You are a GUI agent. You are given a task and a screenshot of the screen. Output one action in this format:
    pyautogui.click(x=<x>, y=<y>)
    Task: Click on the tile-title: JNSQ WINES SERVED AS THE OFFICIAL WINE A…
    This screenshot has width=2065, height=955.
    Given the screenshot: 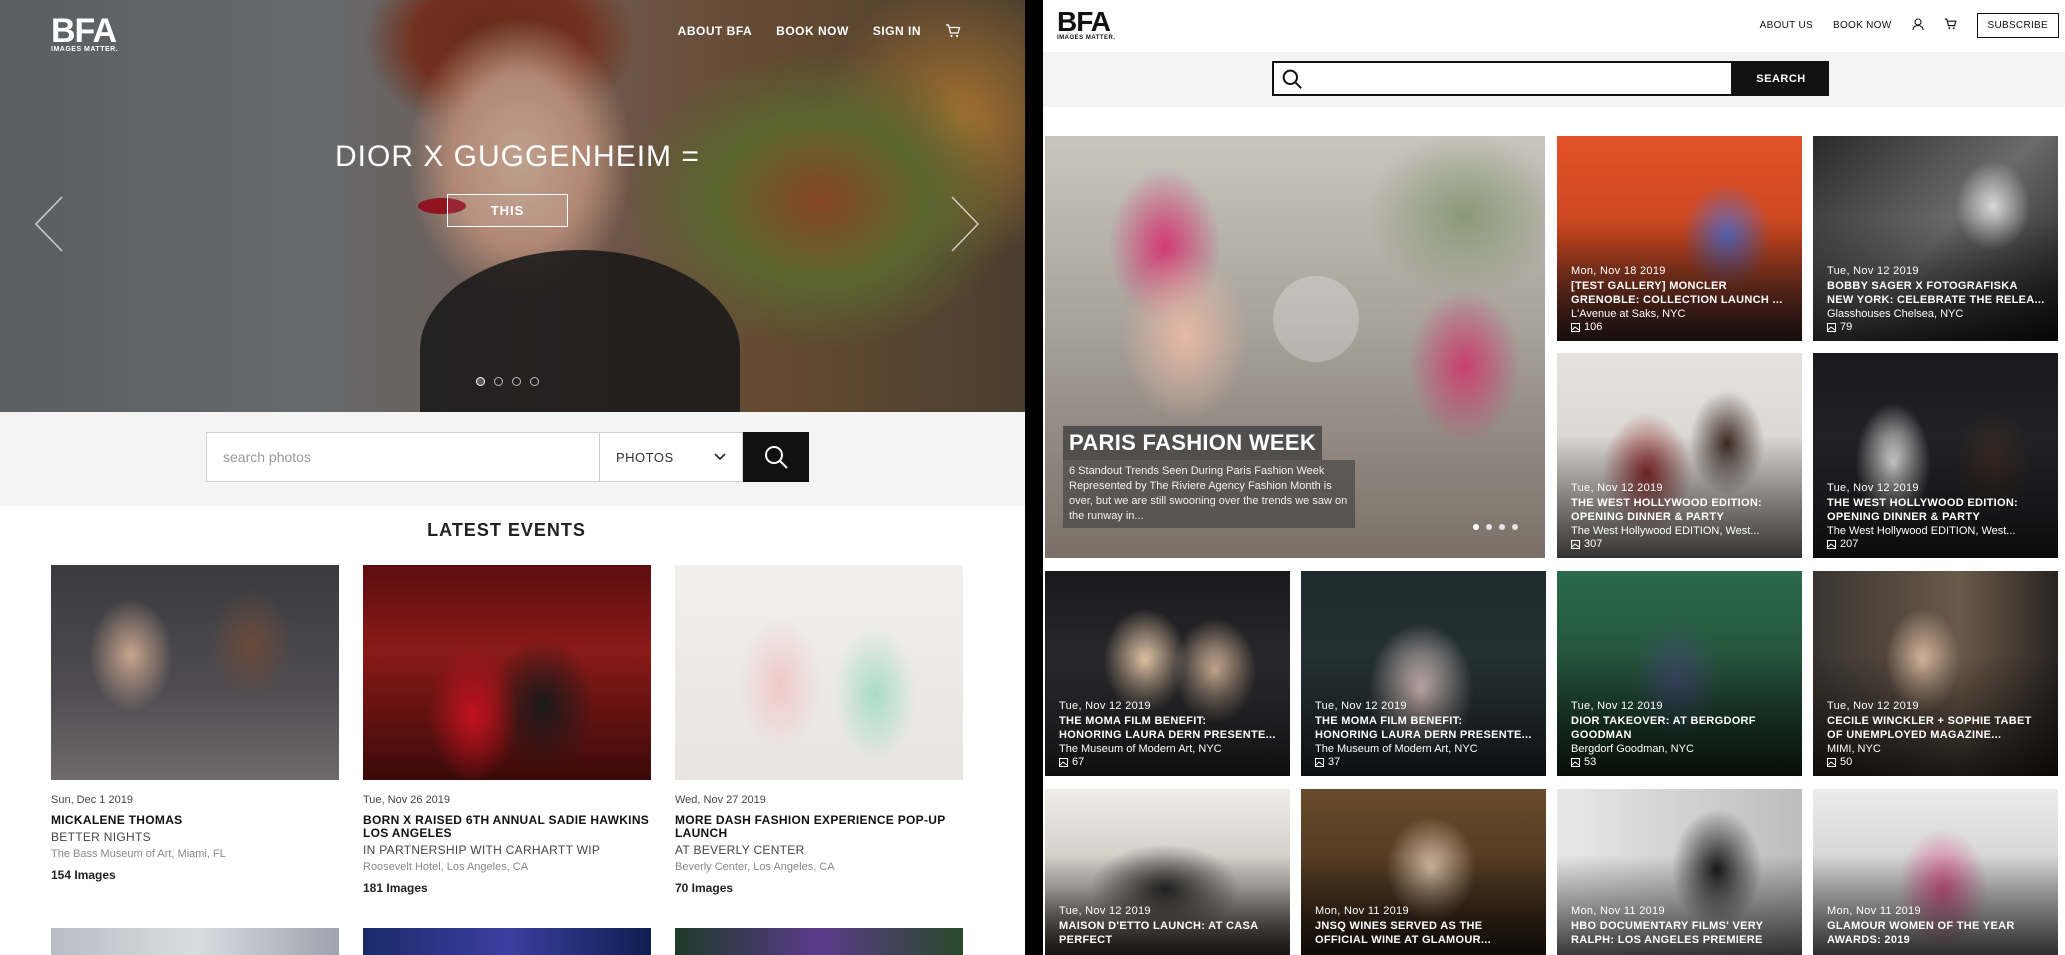 What is the action you would take?
    pyautogui.click(x=1425, y=933)
    